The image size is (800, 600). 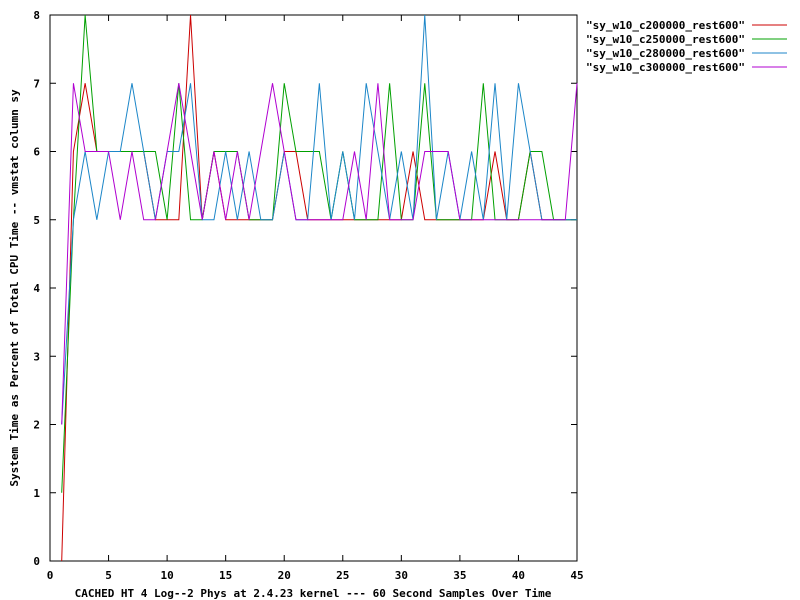 What do you see at coordinates (459, 575) in the screenshot?
I see `x-tick-label: 35` at bounding box center [459, 575].